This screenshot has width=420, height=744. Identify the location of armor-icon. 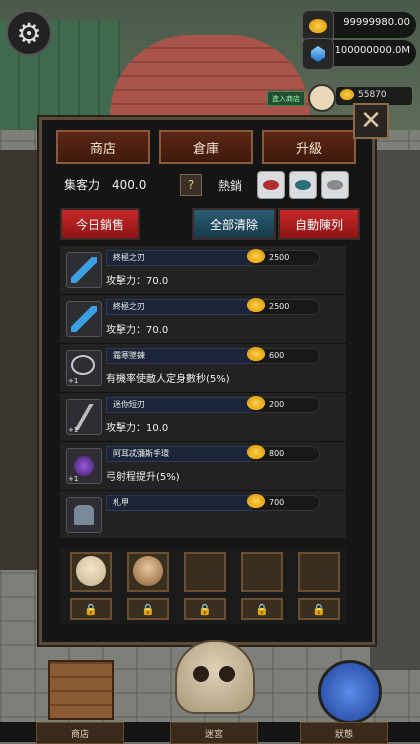
(84, 515).